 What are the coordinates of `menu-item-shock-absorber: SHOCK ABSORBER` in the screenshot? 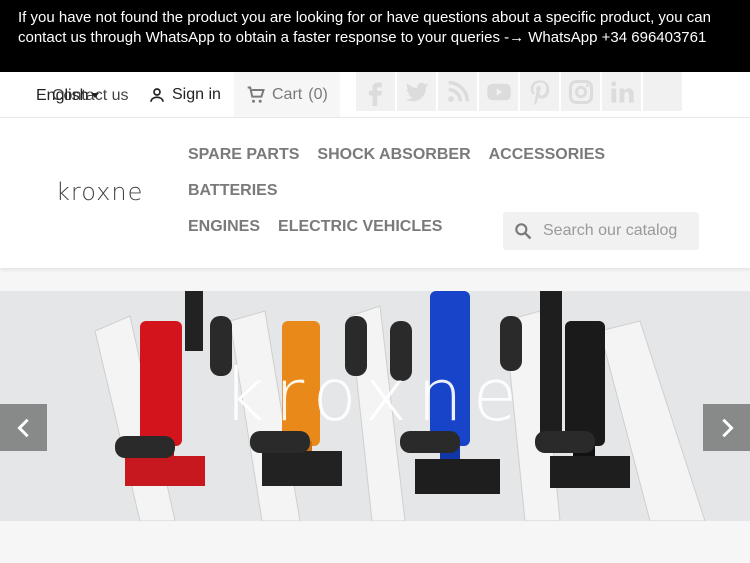 It's located at (393, 155).